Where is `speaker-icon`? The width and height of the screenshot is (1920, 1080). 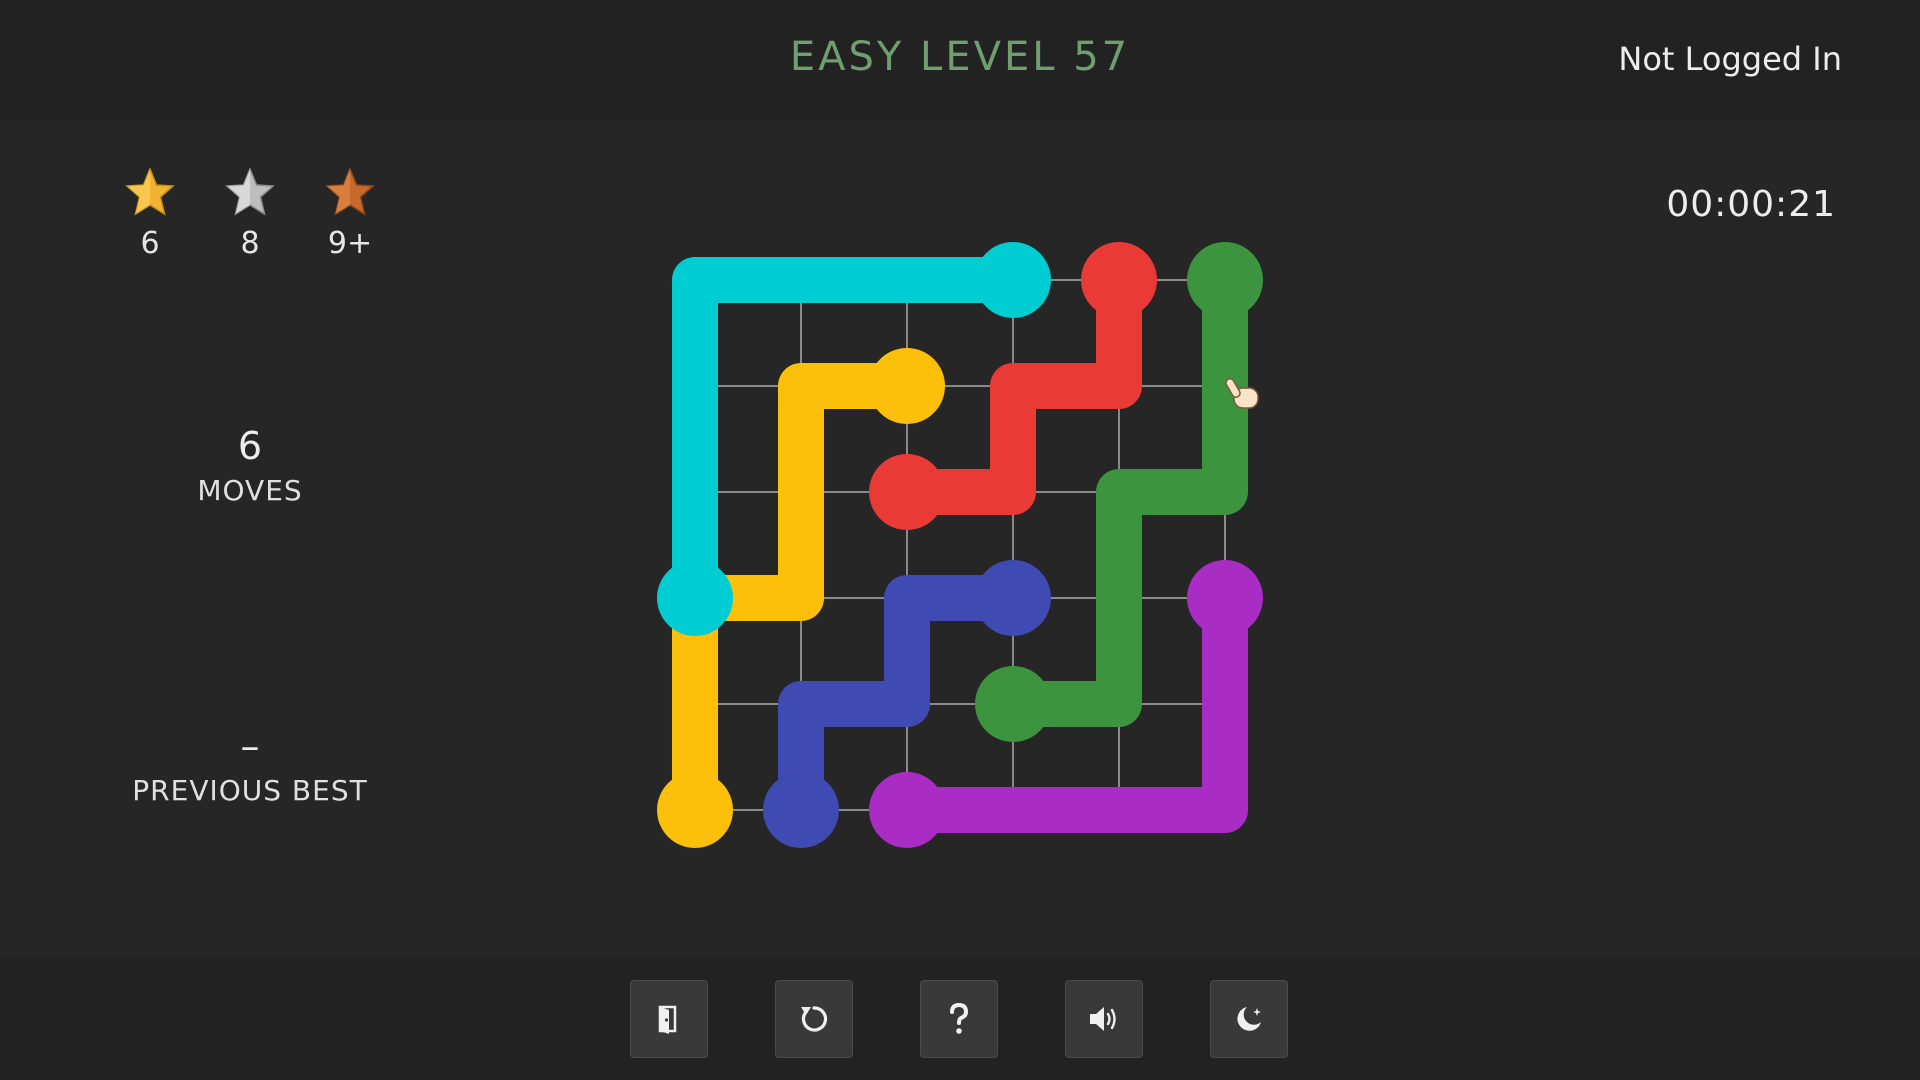 speaker-icon is located at coordinates (1103, 1019).